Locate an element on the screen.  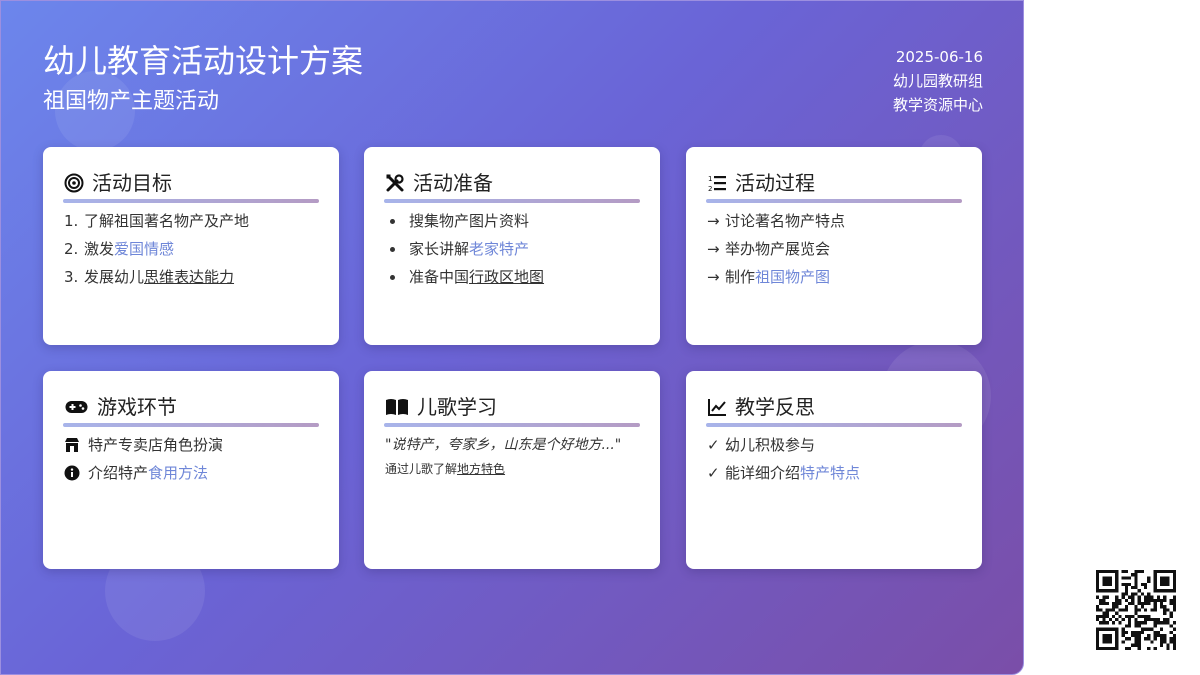
list-item: 特产专卖店角色扮演 is located at coordinates (193, 445).